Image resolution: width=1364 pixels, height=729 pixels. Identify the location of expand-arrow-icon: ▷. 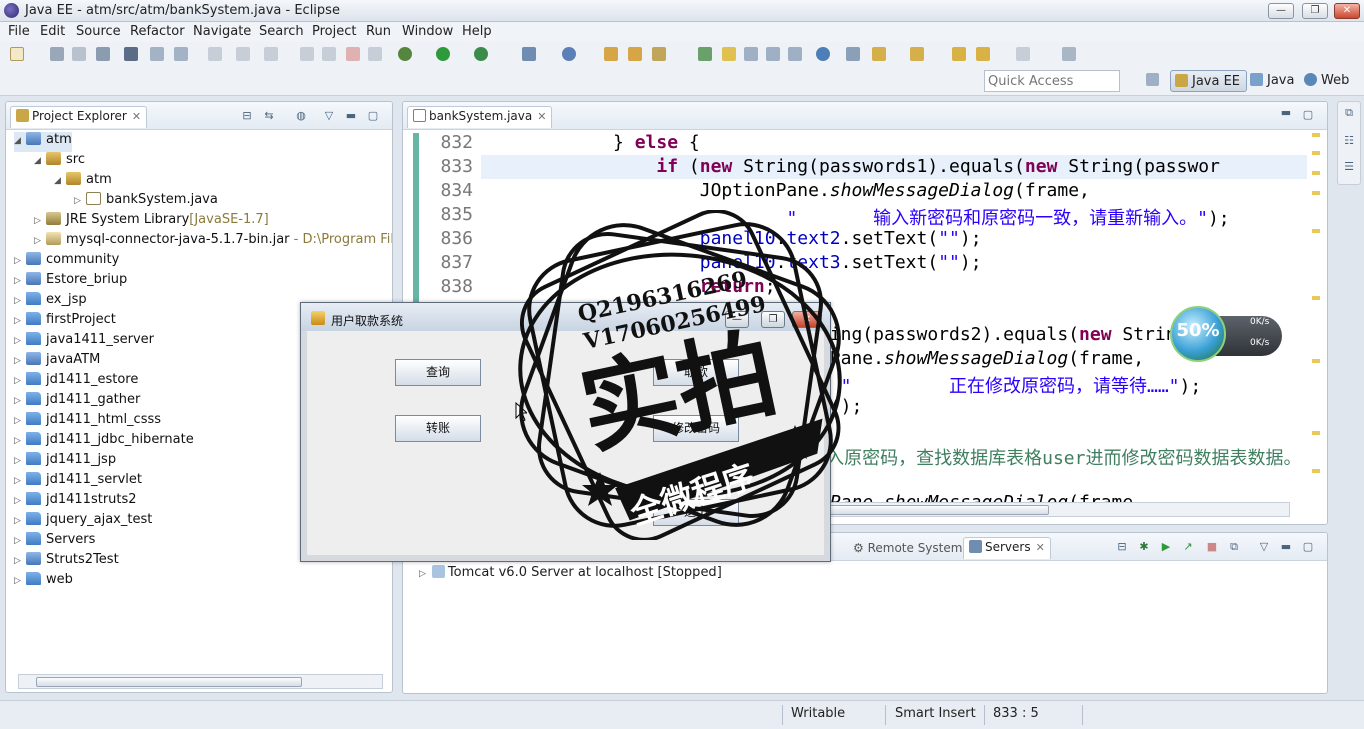
(422, 574).